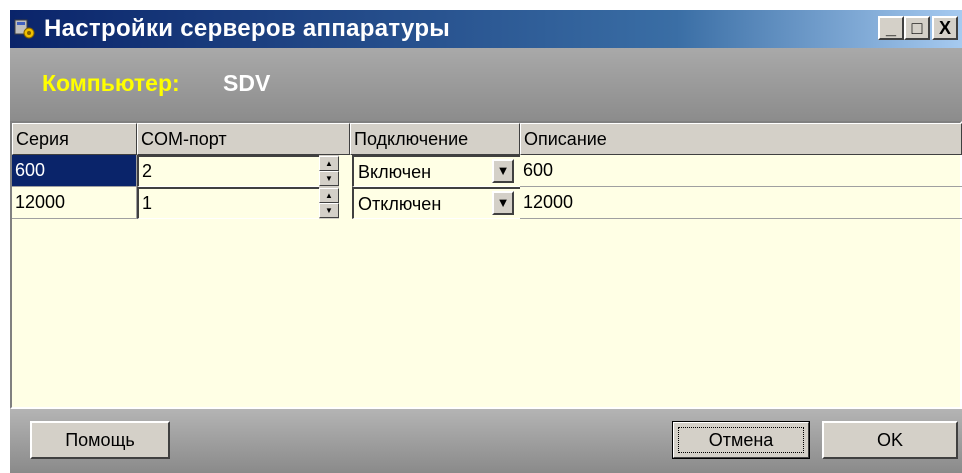 Image resolution: width=962 pixels, height=473 pixels. Describe the element at coordinates (100, 440) in the screenshot. I see `help-button: Помощь` at that location.